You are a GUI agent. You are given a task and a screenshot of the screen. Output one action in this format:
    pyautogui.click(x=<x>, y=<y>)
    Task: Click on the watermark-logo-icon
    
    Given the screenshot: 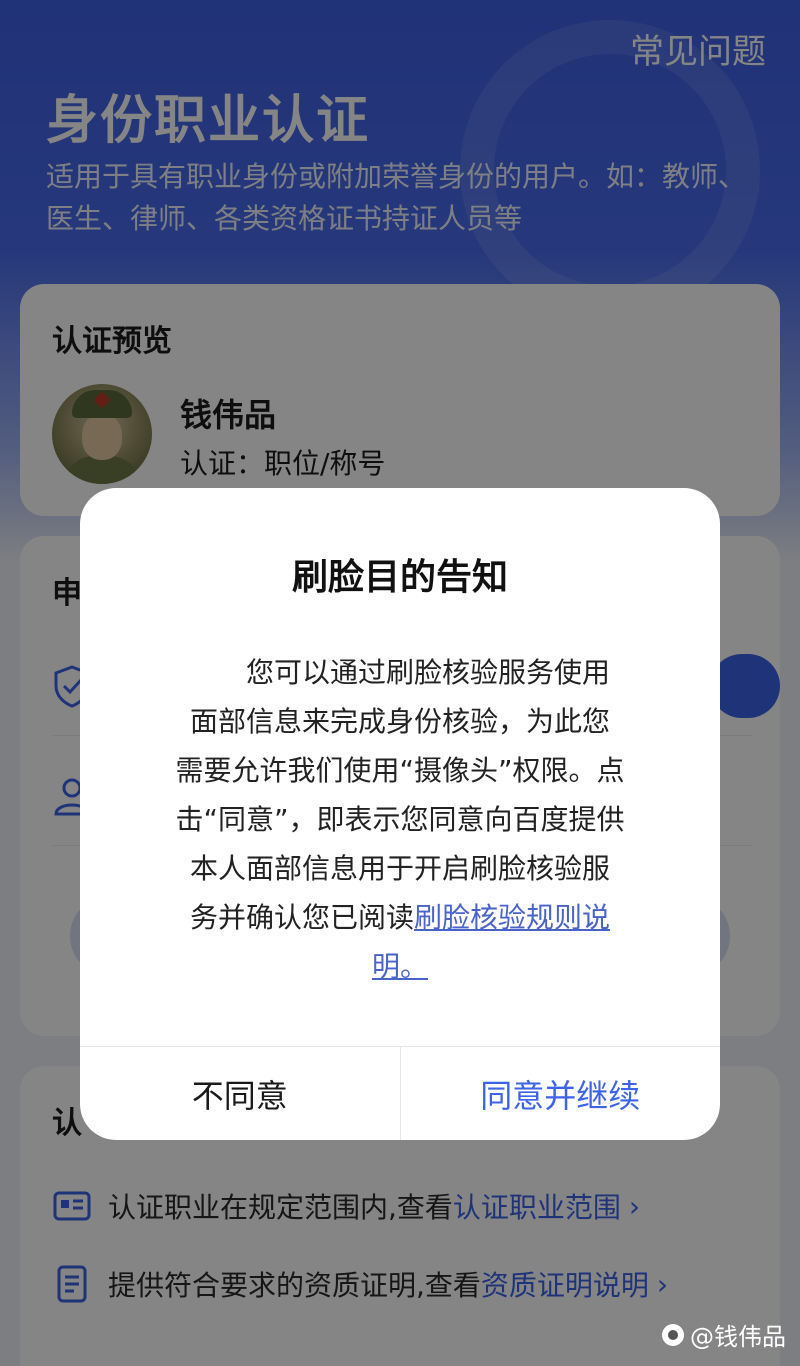 What is the action you would take?
    pyautogui.click(x=673, y=1334)
    